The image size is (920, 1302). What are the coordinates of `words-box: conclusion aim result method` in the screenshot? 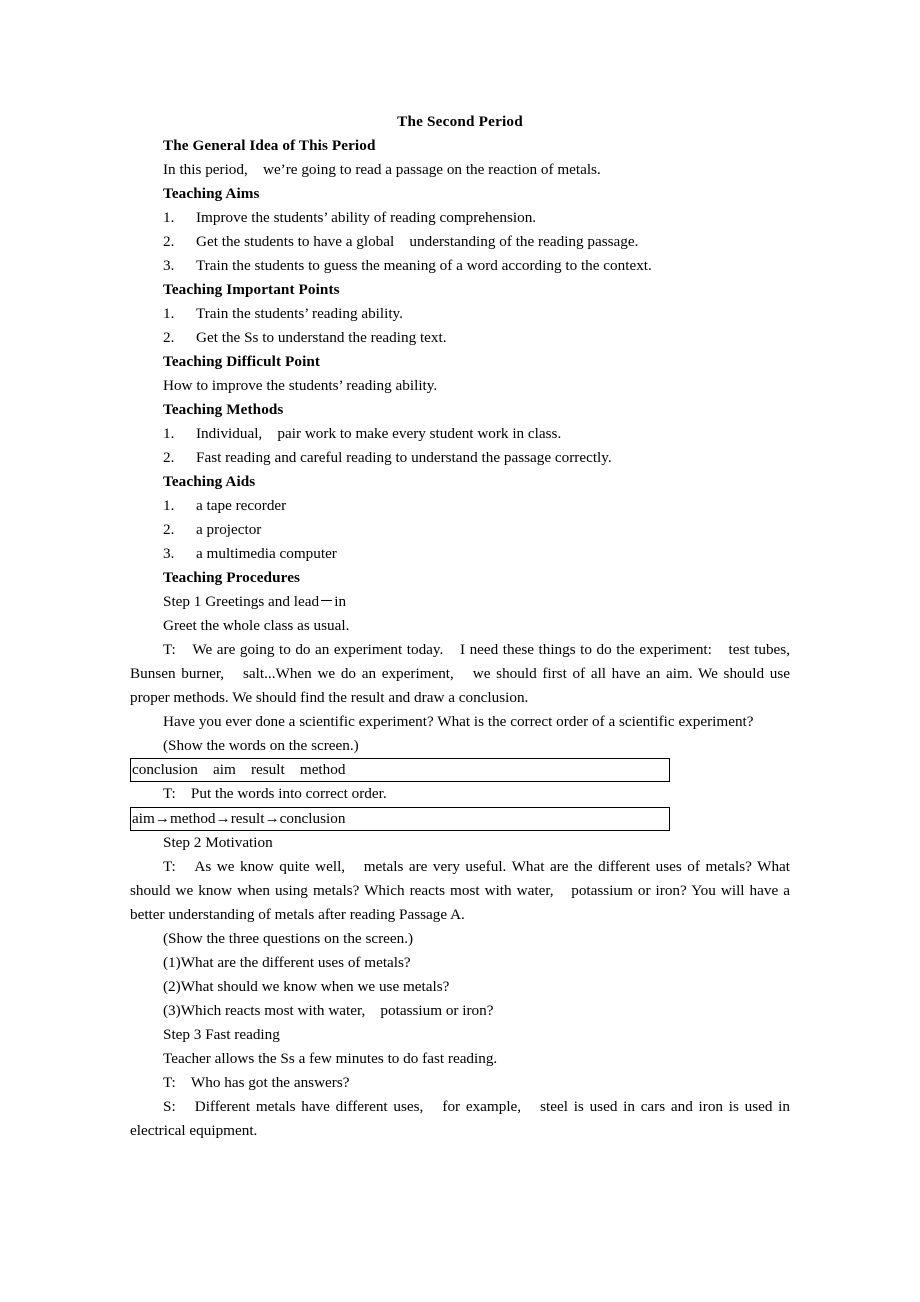 It's located at (400, 770).